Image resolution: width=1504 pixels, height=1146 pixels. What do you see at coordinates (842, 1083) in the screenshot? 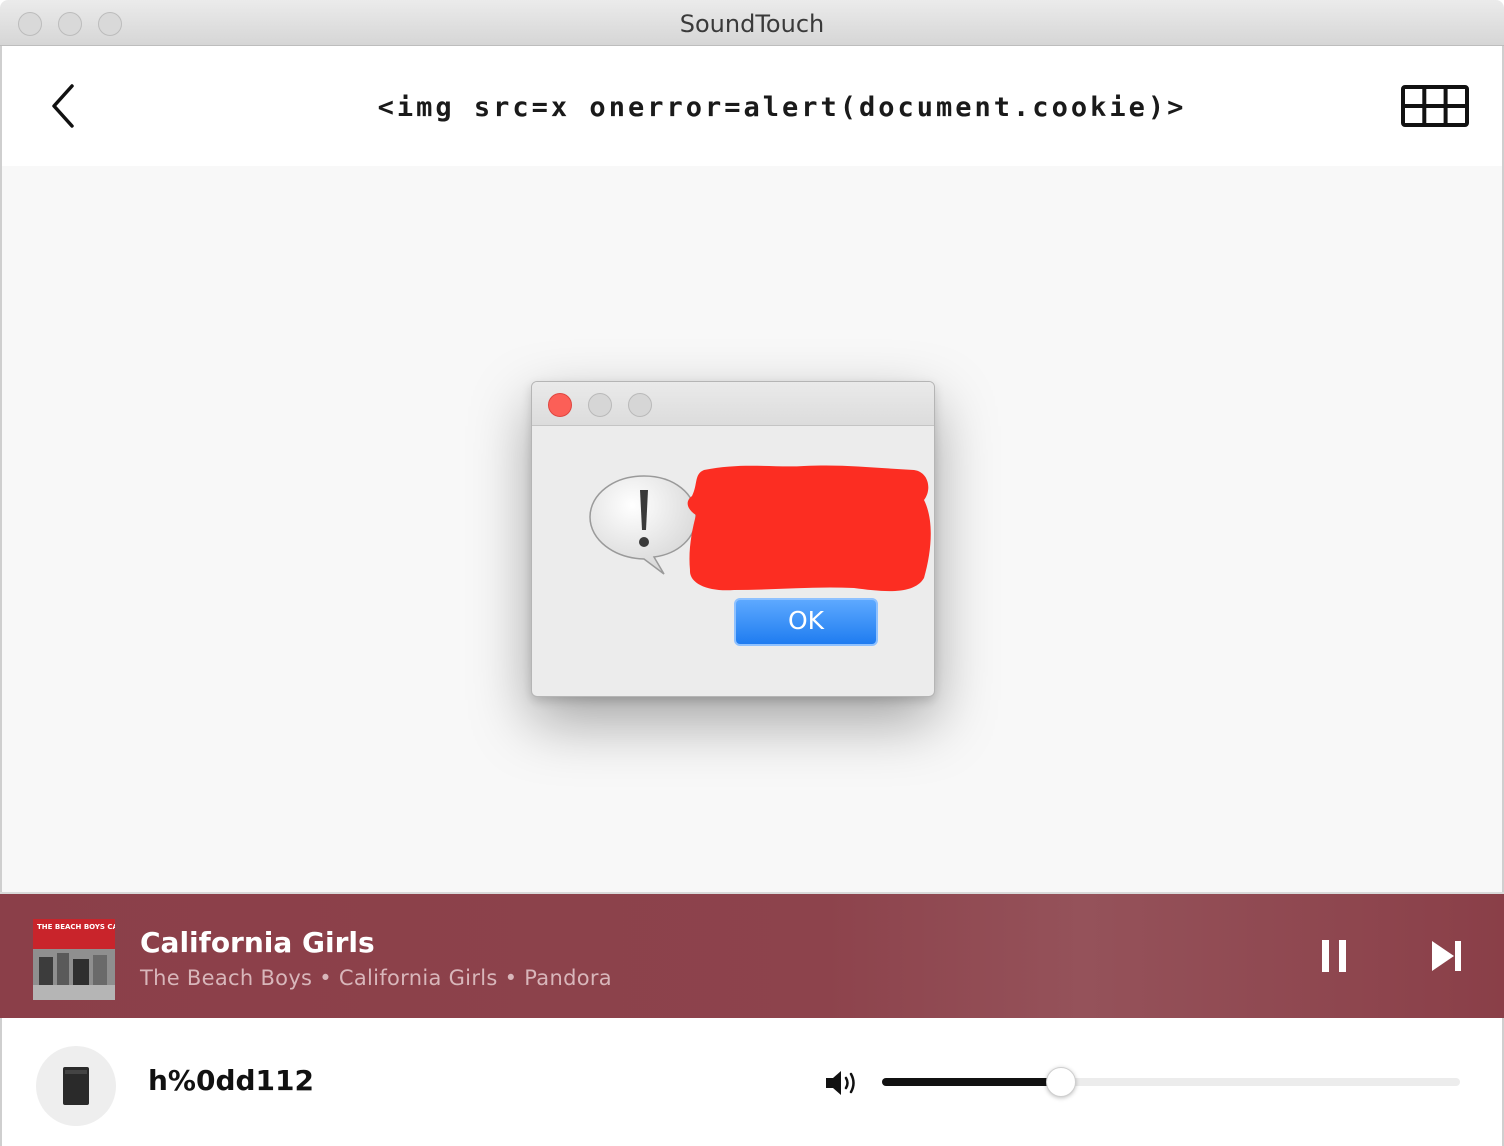
I see `volume-icon` at bounding box center [842, 1083].